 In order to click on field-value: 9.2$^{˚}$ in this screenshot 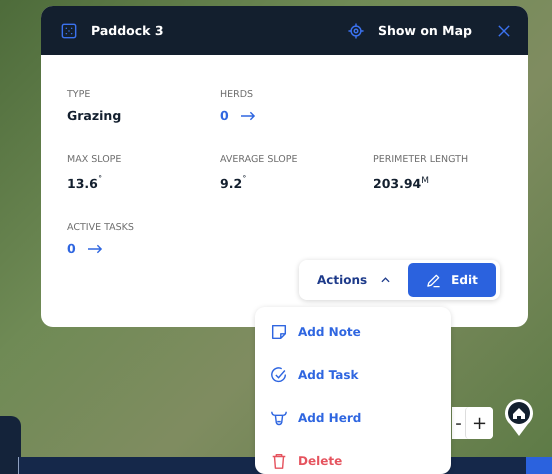, I will do `click(233, 183)`.